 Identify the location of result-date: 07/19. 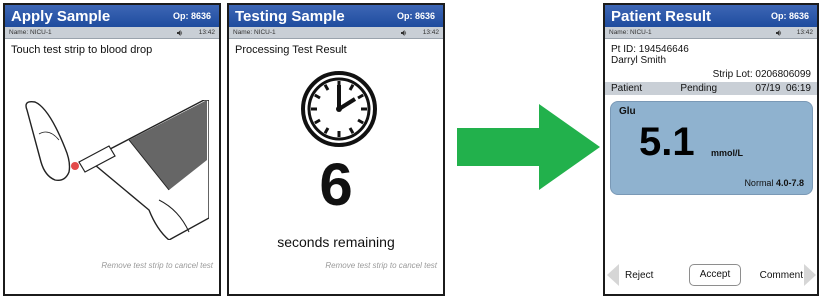
(768, 88).